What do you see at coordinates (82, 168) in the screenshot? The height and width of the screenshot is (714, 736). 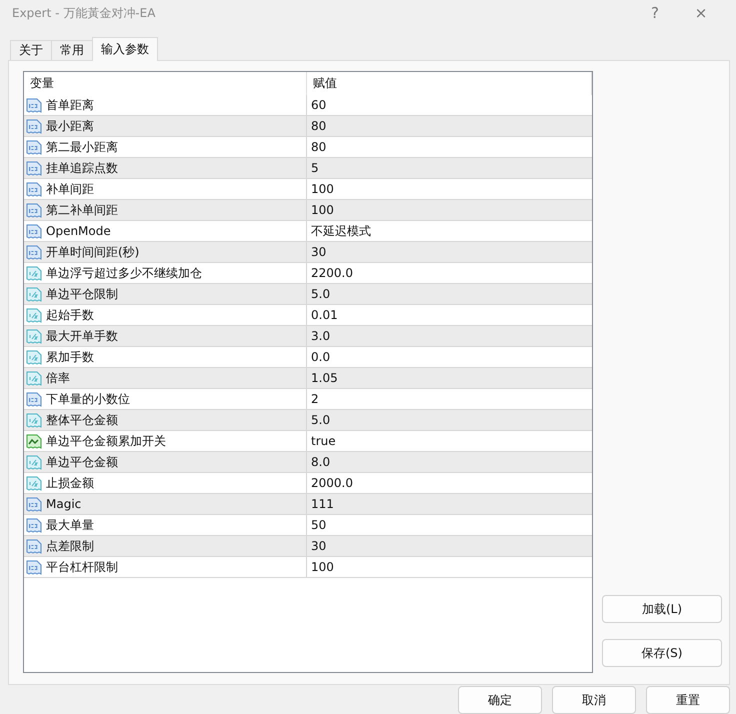 I see `parameter-name: 挂单追踪点数` at bounding box center [82, 168].